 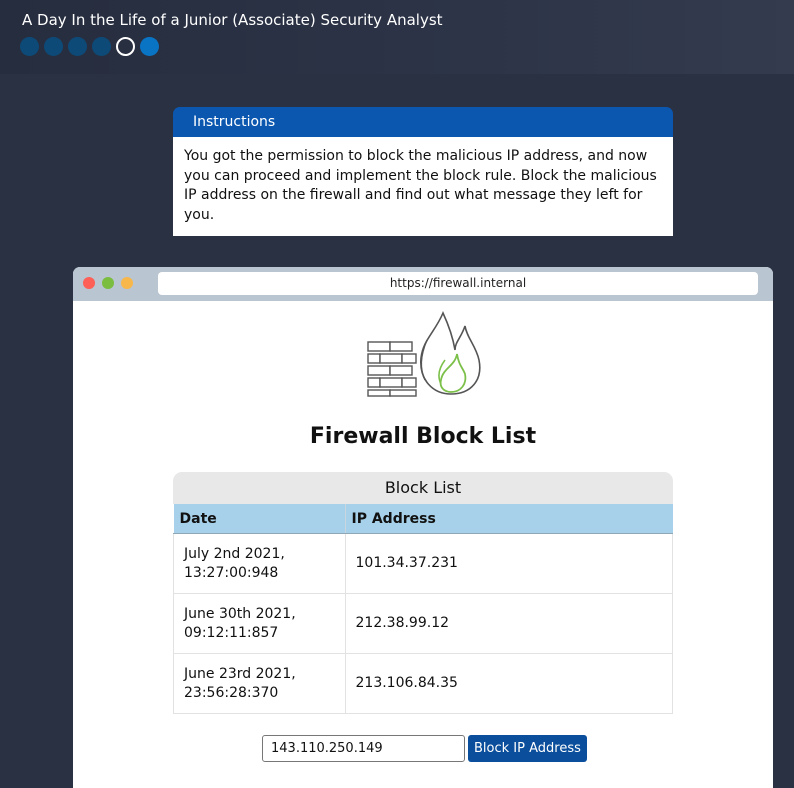 What do you see at coordinates (259, 683) in the screenshot?
I see `date-cell: June 23rd 2021, 23:56:28:370` at bounding box center [259, 683].